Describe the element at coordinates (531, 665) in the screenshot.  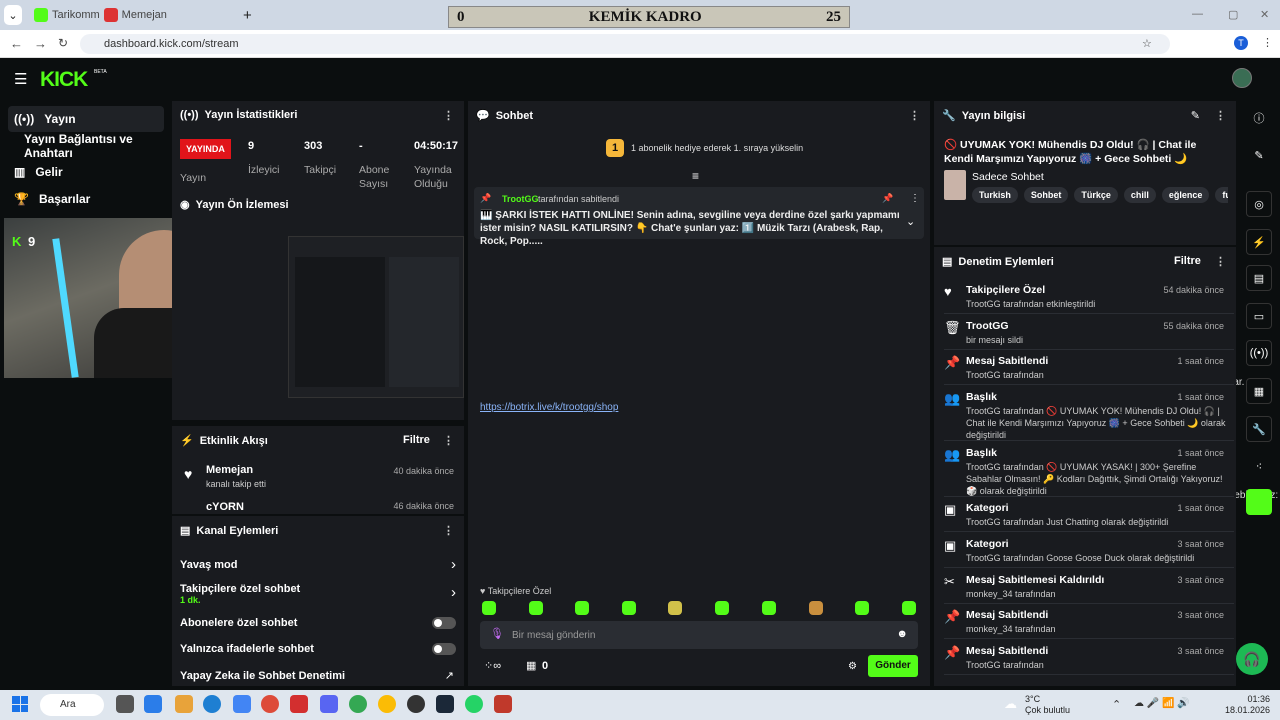
I see `store-icon: ▦` at that location.